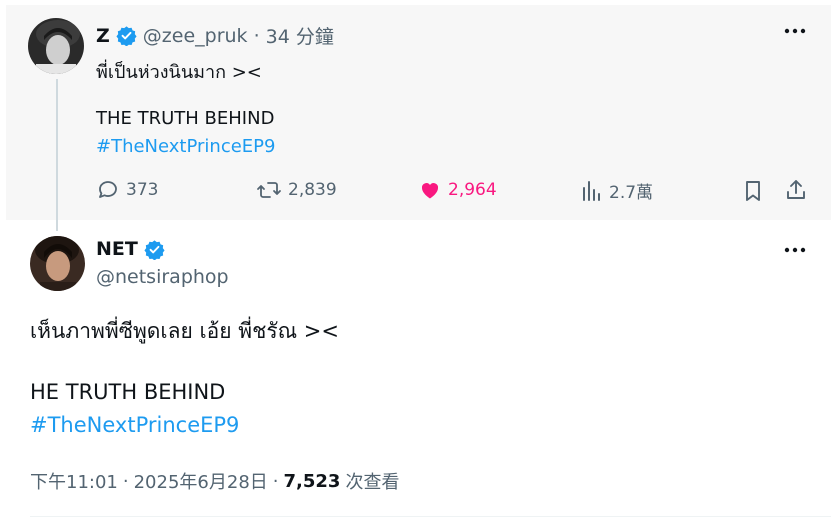 The image size is (831, 521). I want to click on divider, so click(430, 516).